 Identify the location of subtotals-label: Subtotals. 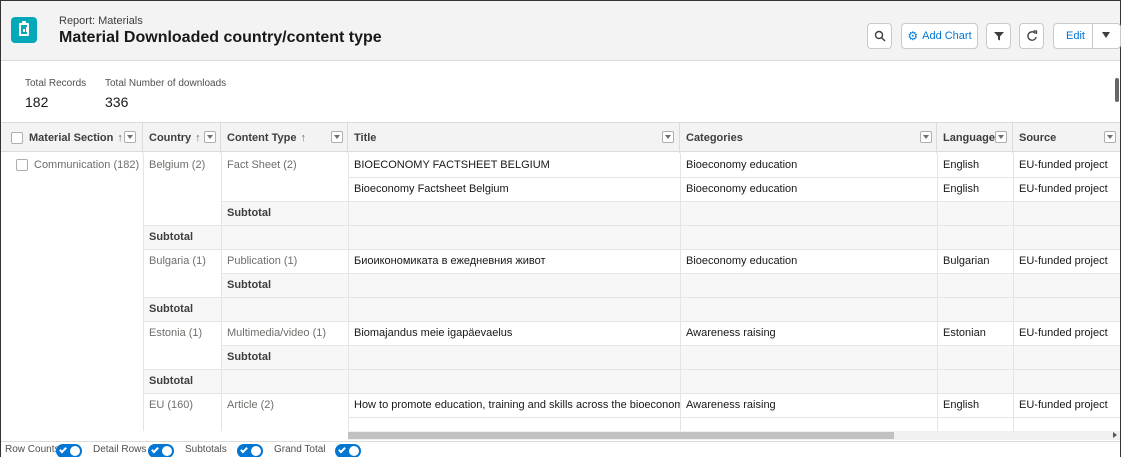
(206, 449).